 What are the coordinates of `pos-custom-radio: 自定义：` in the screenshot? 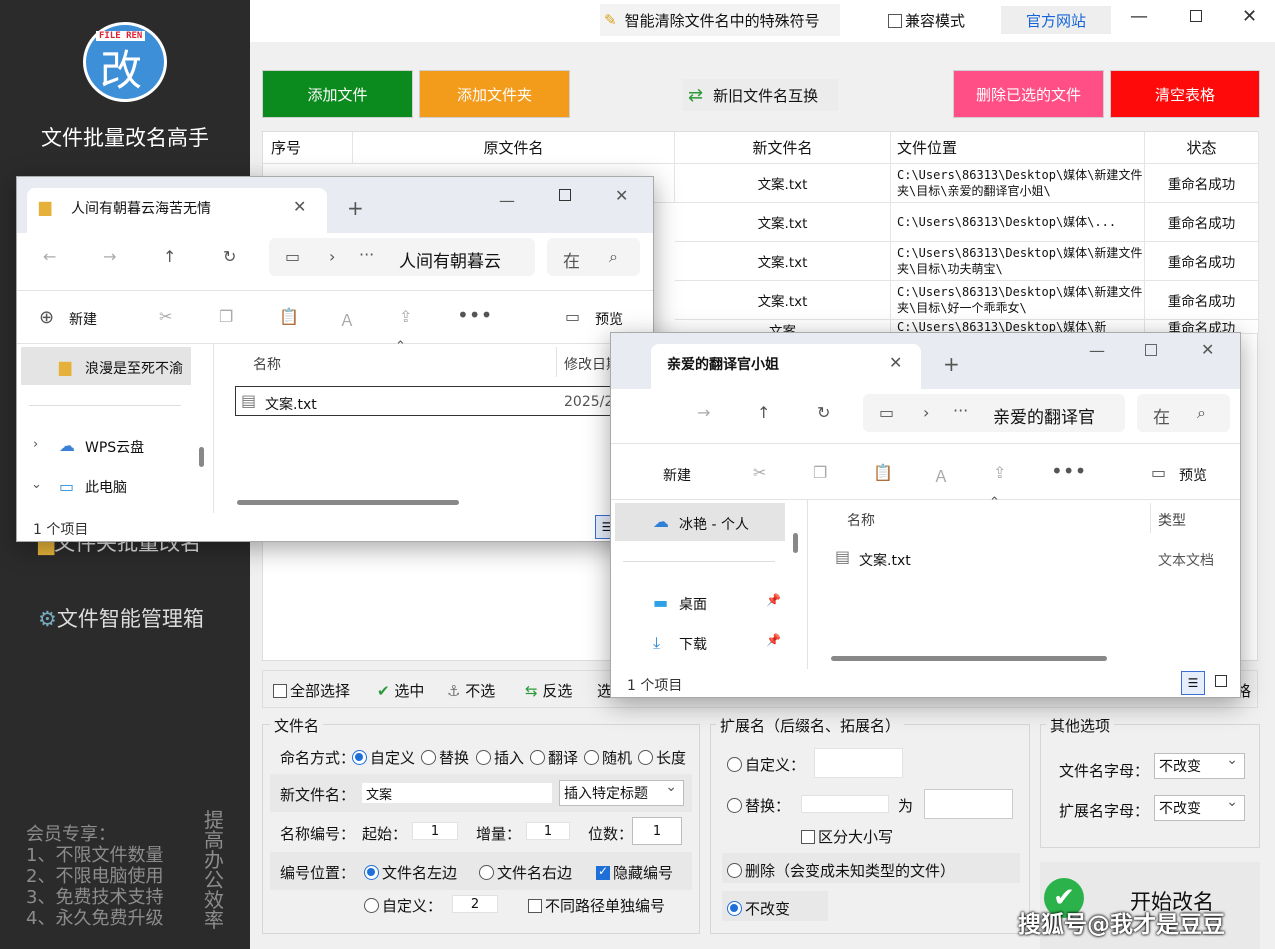 It's located at (403, 905).